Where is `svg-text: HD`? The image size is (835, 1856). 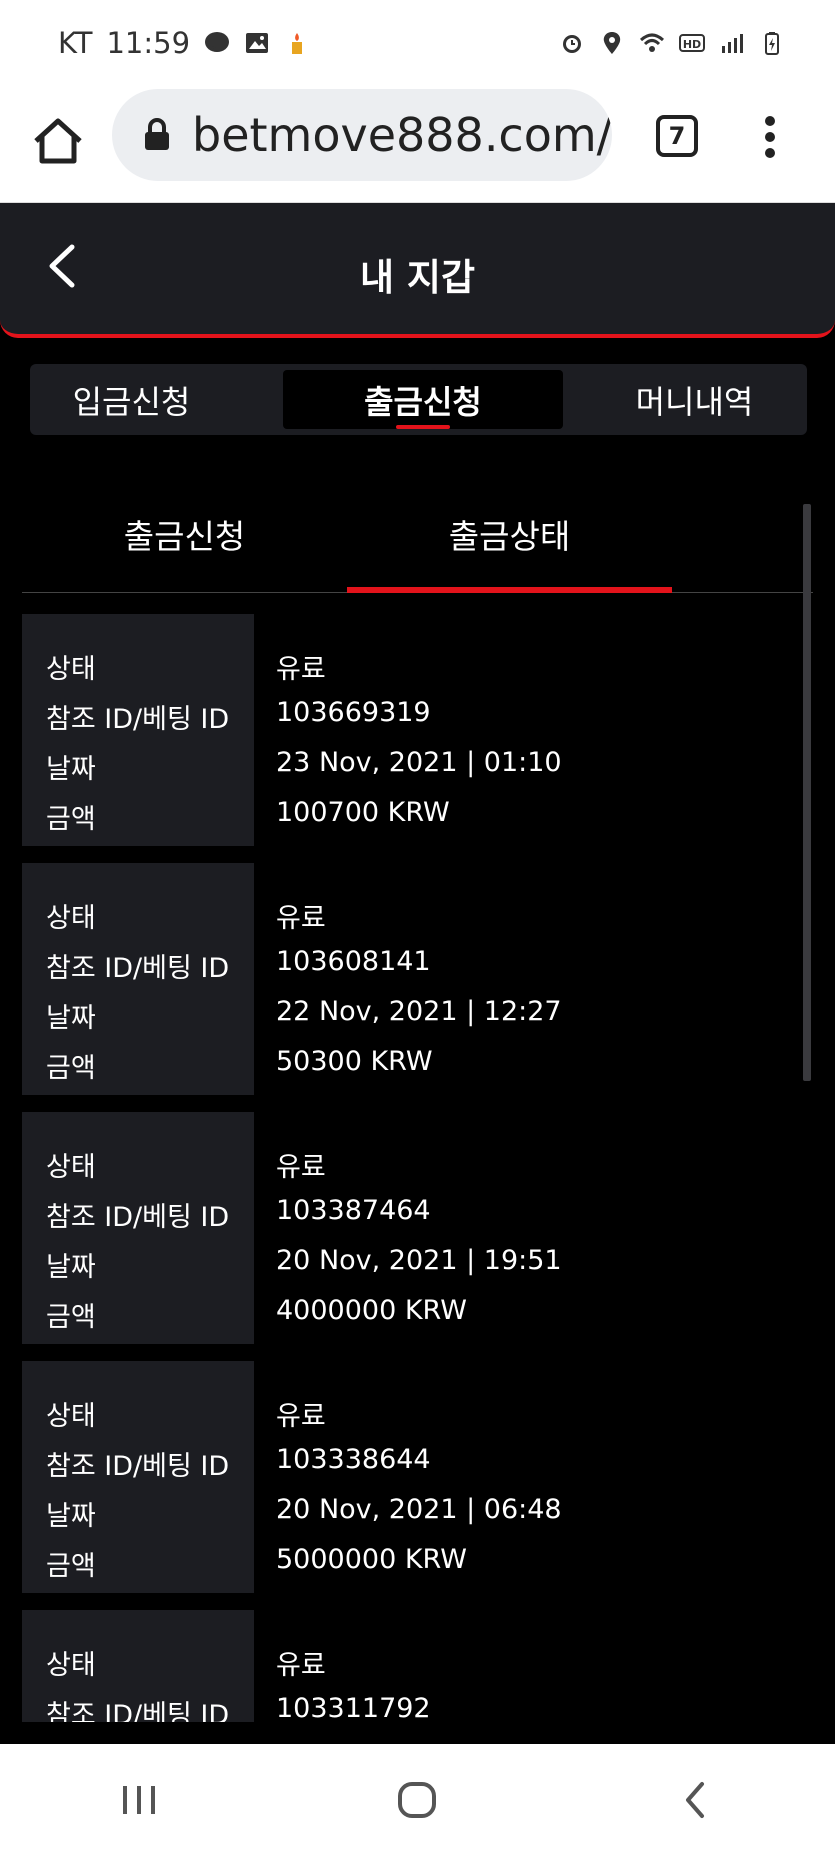 svg-text: HD is located at coordinates (692, 44).